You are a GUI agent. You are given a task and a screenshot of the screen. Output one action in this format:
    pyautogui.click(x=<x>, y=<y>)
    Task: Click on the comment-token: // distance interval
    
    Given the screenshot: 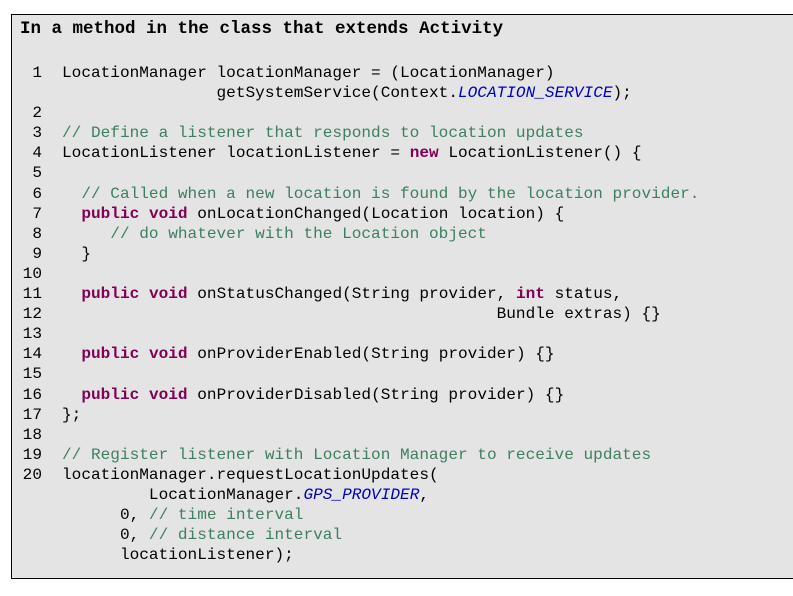 What is the action you would take?
    pyautogui.click(x=245, y=535)
    